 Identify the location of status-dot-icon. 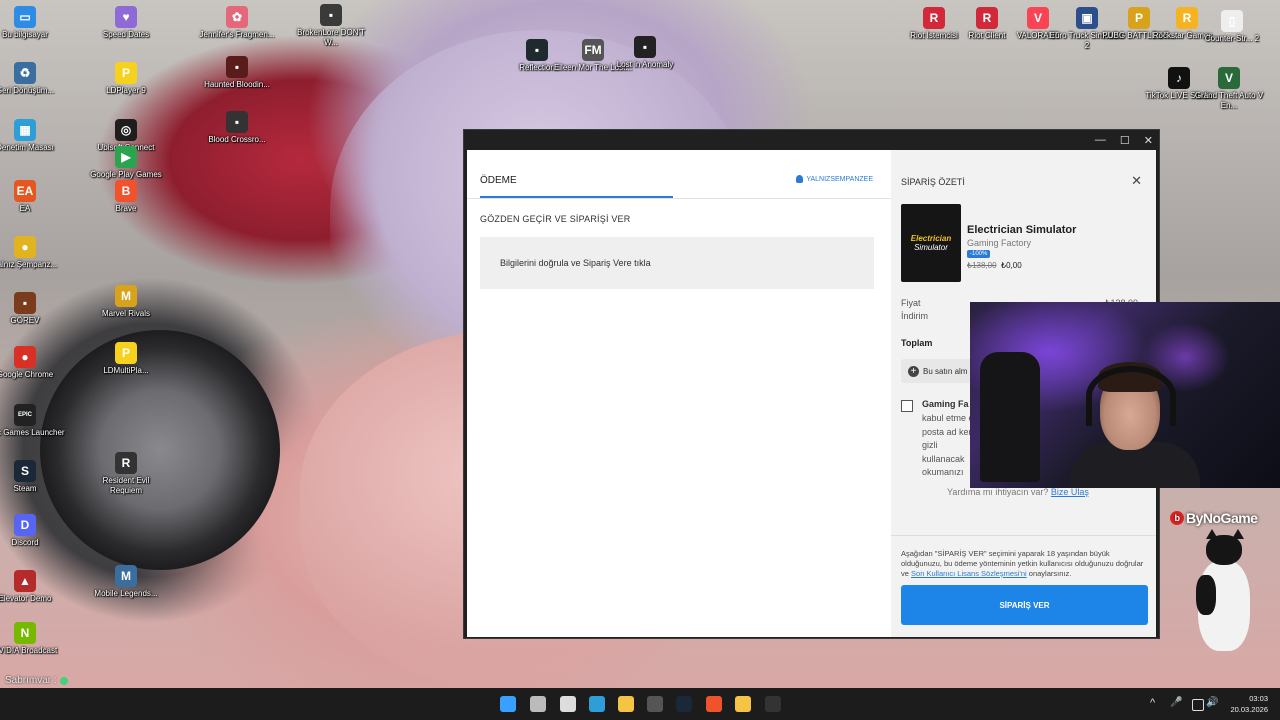
(63, 680).